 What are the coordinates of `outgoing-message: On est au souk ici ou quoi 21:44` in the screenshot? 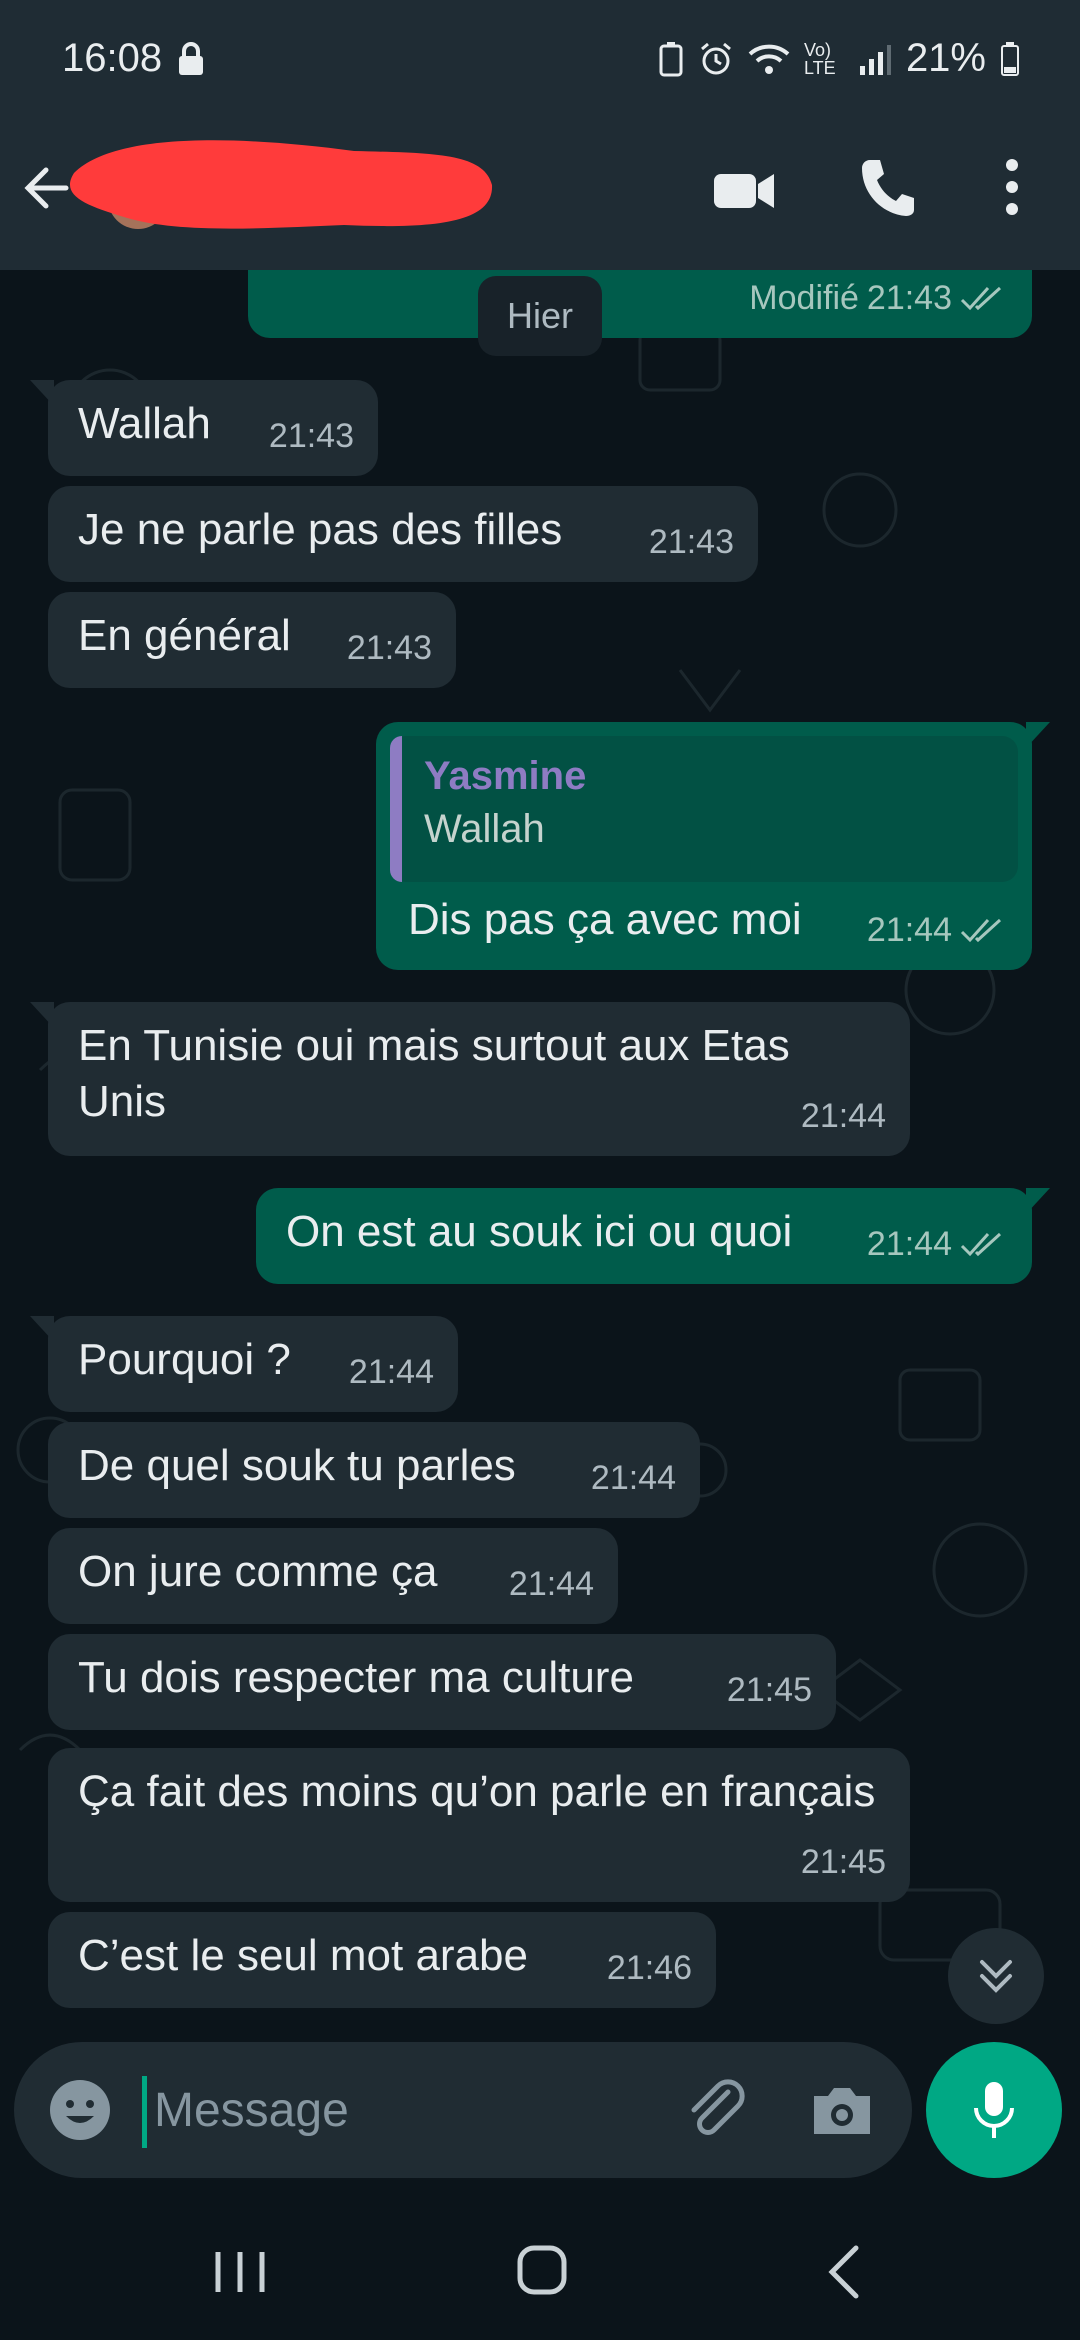 It's located at (653, 1236).